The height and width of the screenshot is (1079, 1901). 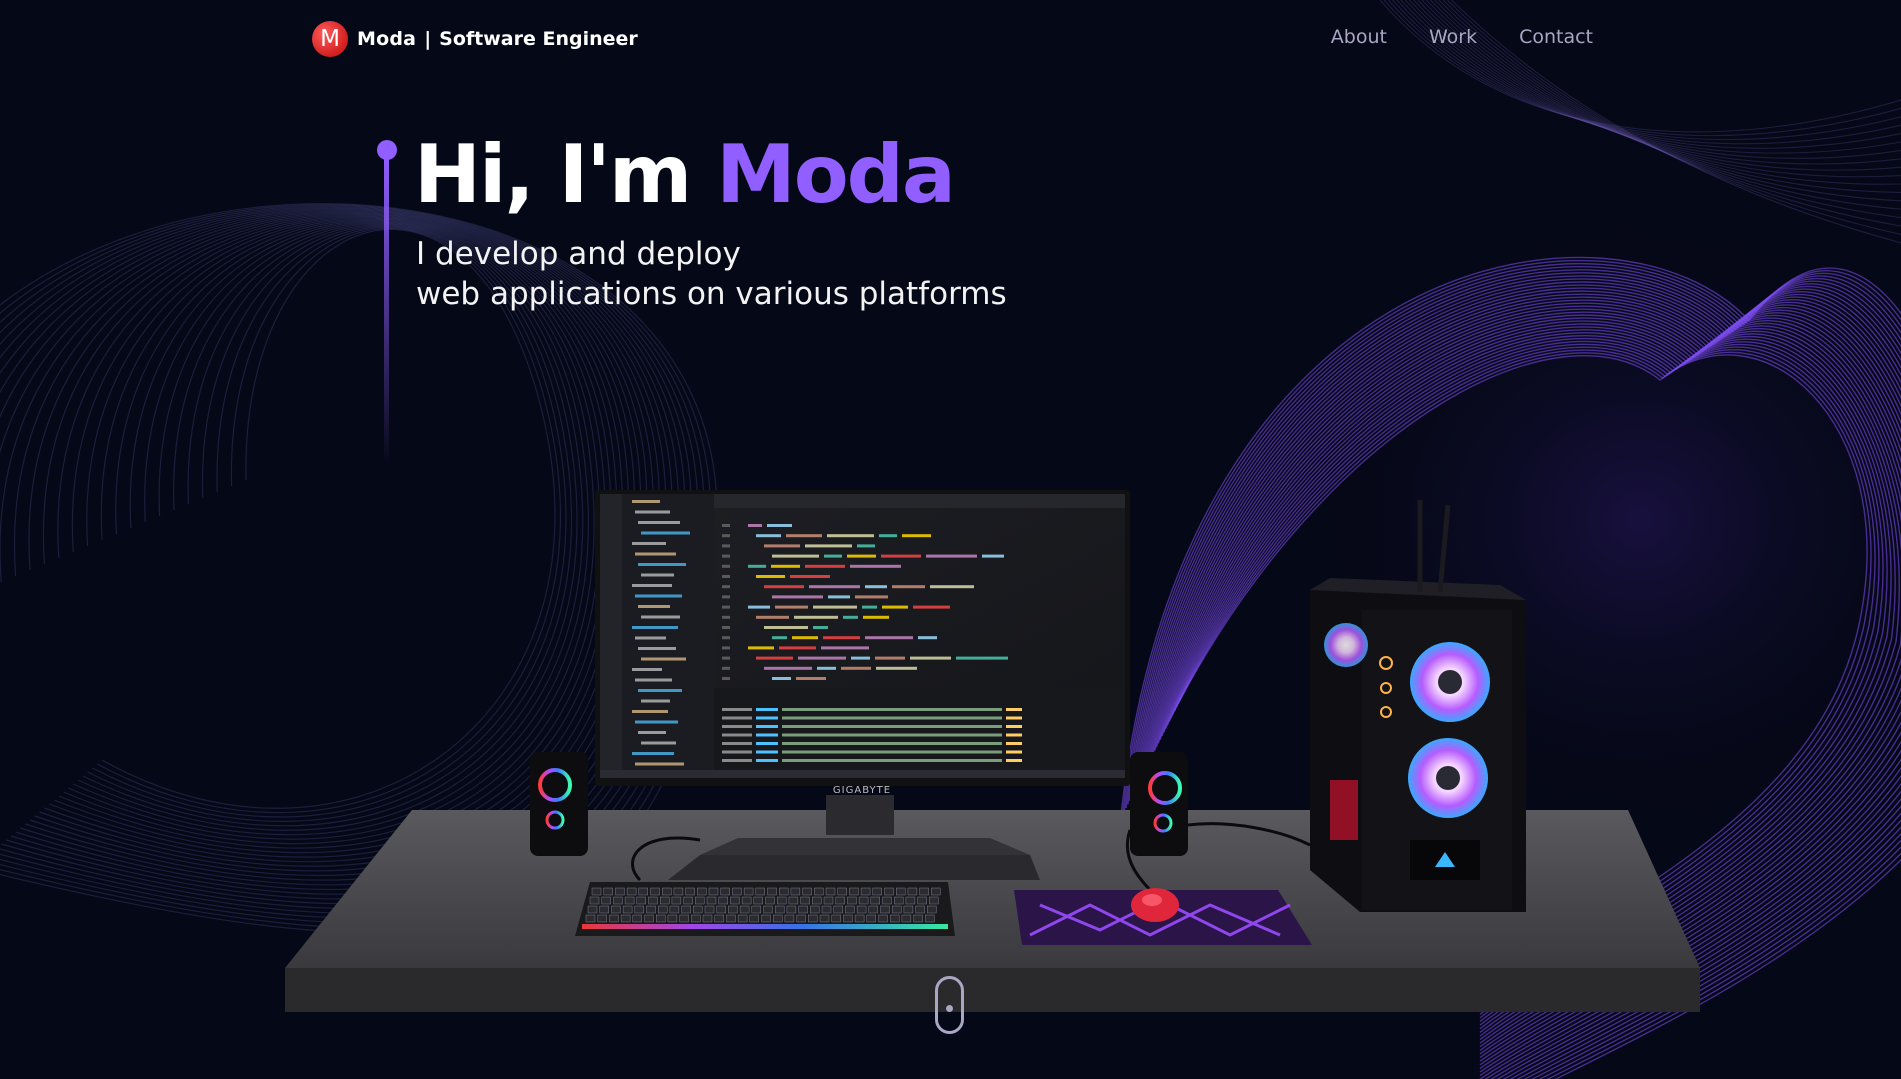 What do you see at coordinates (949, 1008) in the screenshot?
I see `mouse-scroll-icon` at bounding box center [949, 1008].